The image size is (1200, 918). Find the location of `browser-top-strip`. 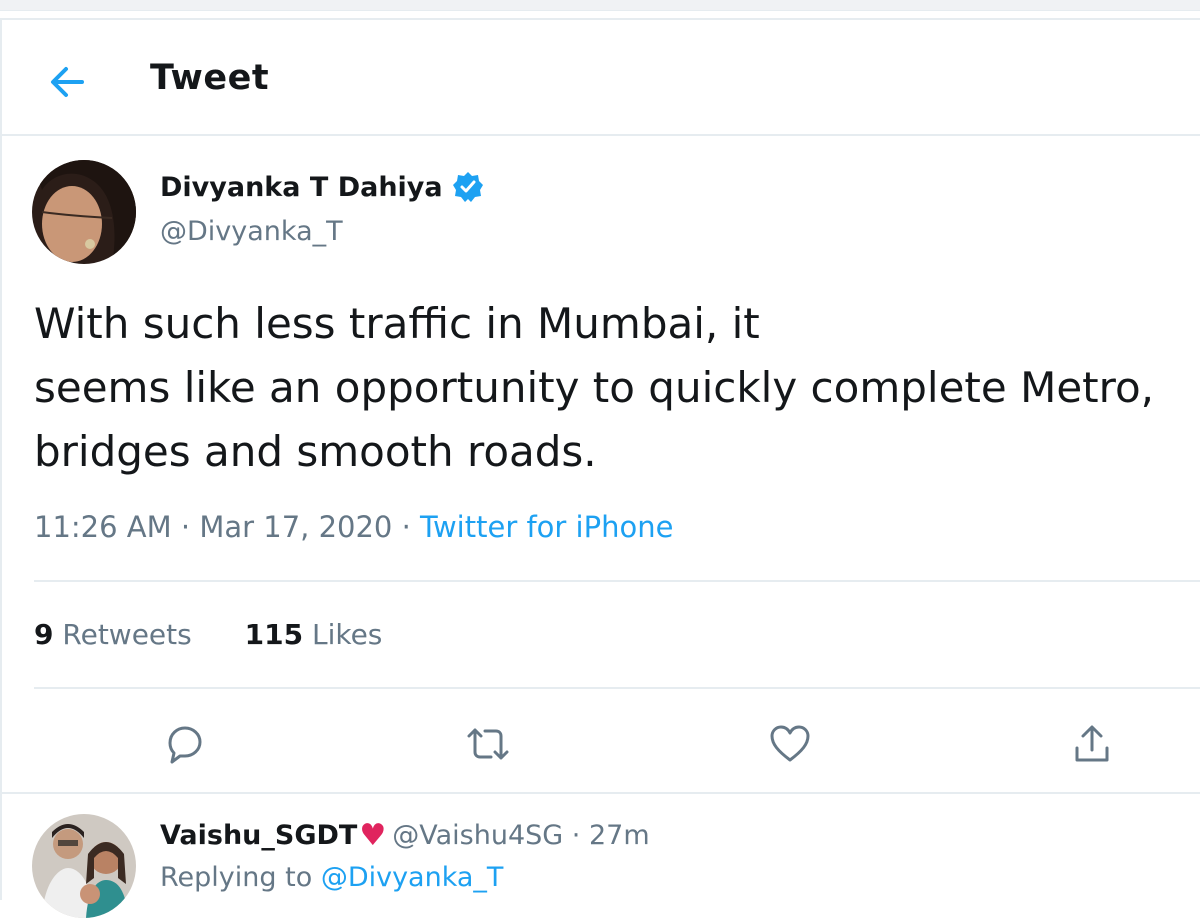

browser-top-strip is located at coordinates (600, 5).